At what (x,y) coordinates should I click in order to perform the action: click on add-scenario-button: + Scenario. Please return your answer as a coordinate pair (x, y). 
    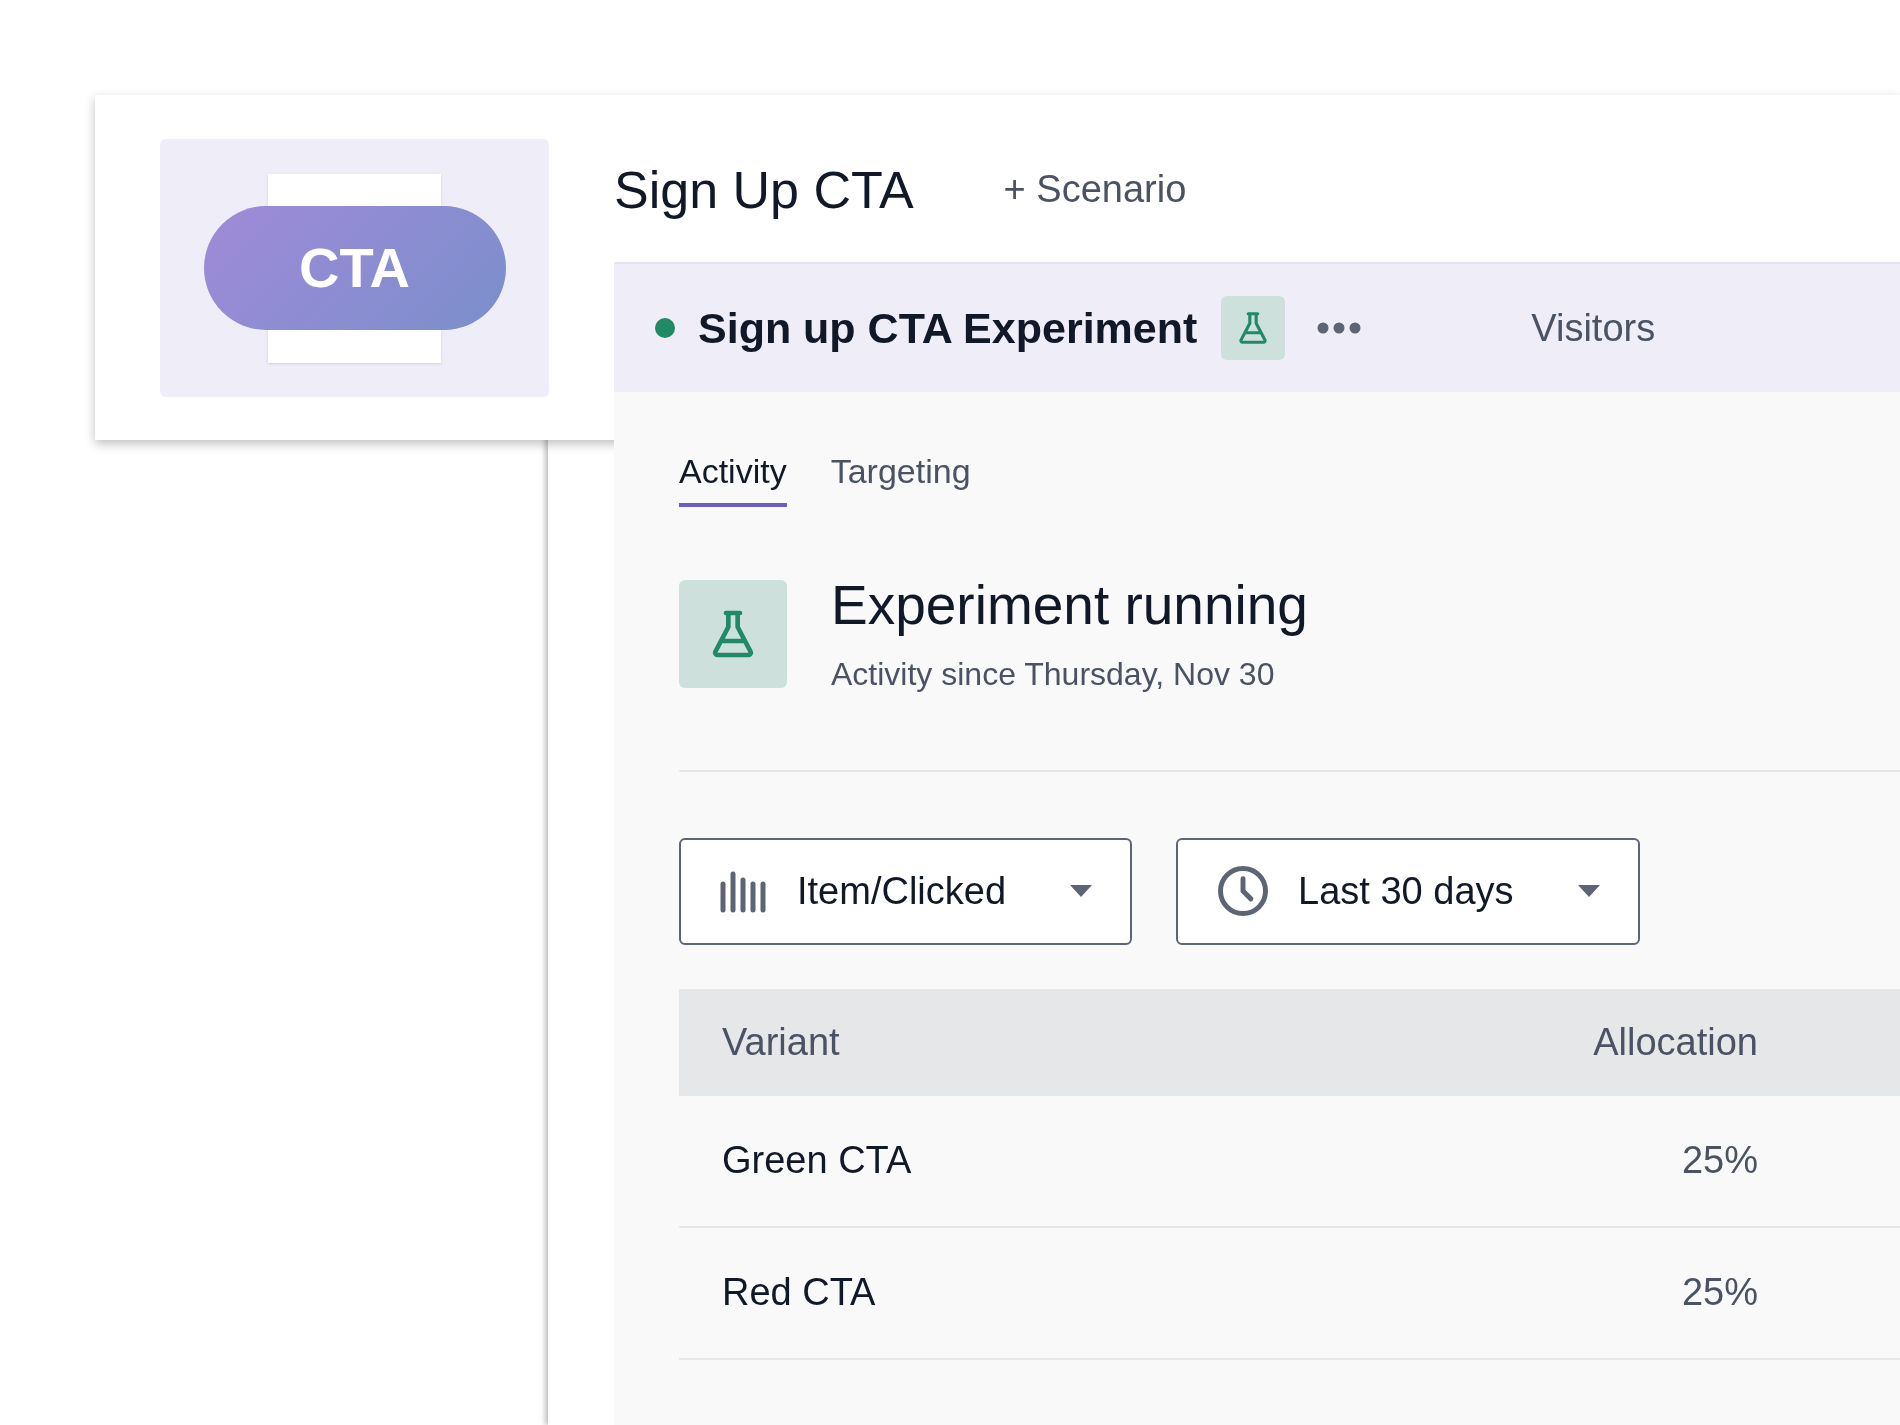
    Looking at the image, I should click on (1095, 189).